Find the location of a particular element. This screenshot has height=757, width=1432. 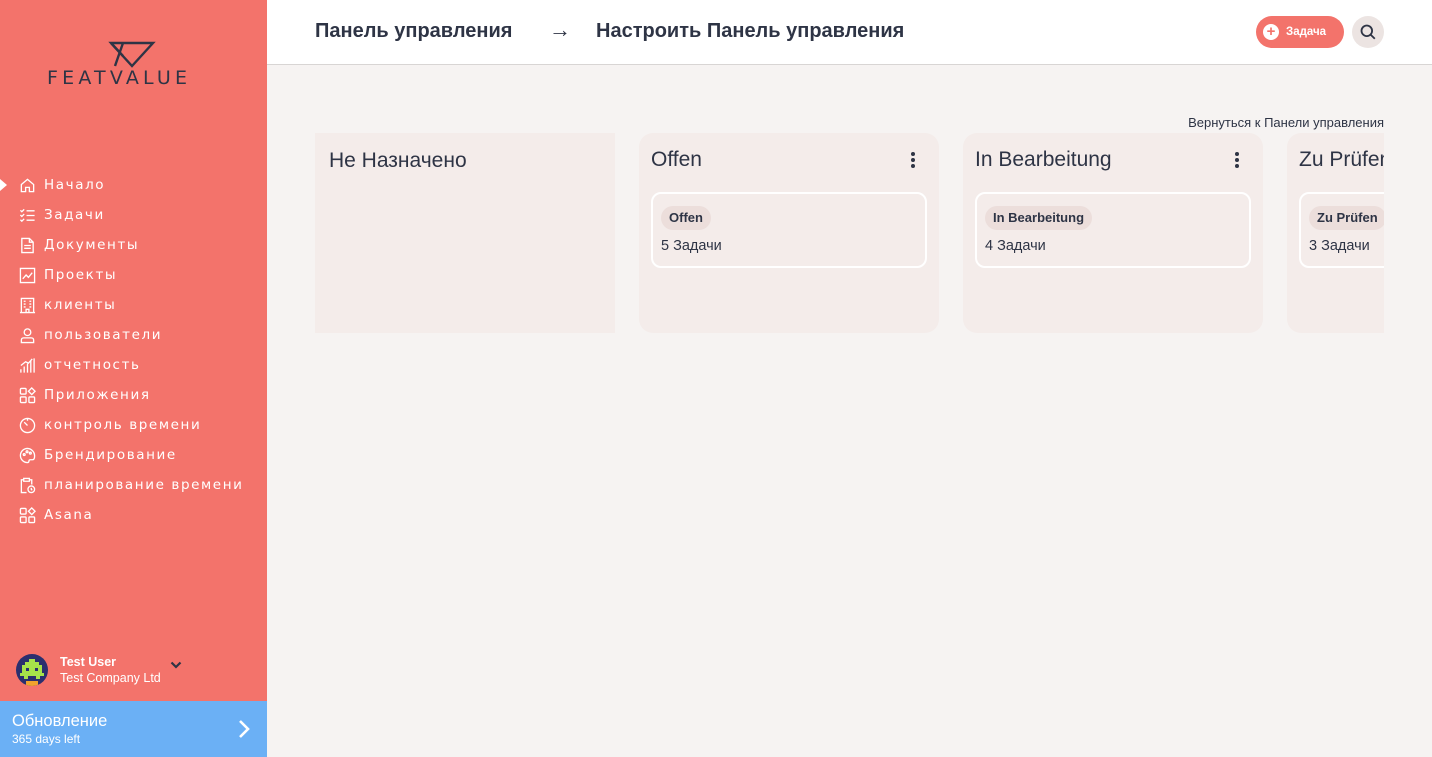

sidebar-item-label: пользователи is located at coordinates (103, 335).